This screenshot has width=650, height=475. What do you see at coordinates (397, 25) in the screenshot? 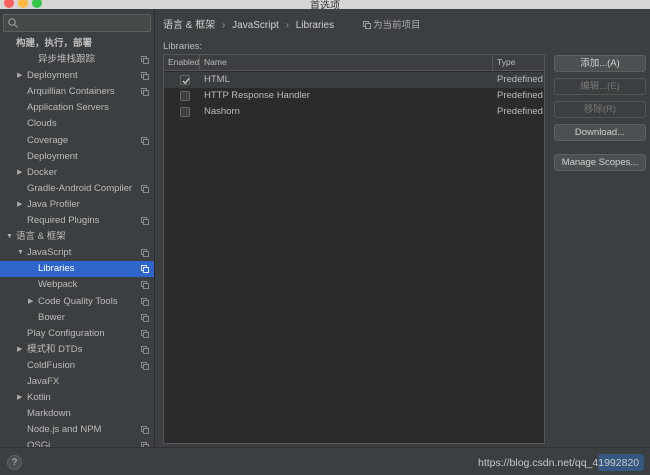
I see `project-scope-text: 为当前项目` at bounding box center [397, 25].